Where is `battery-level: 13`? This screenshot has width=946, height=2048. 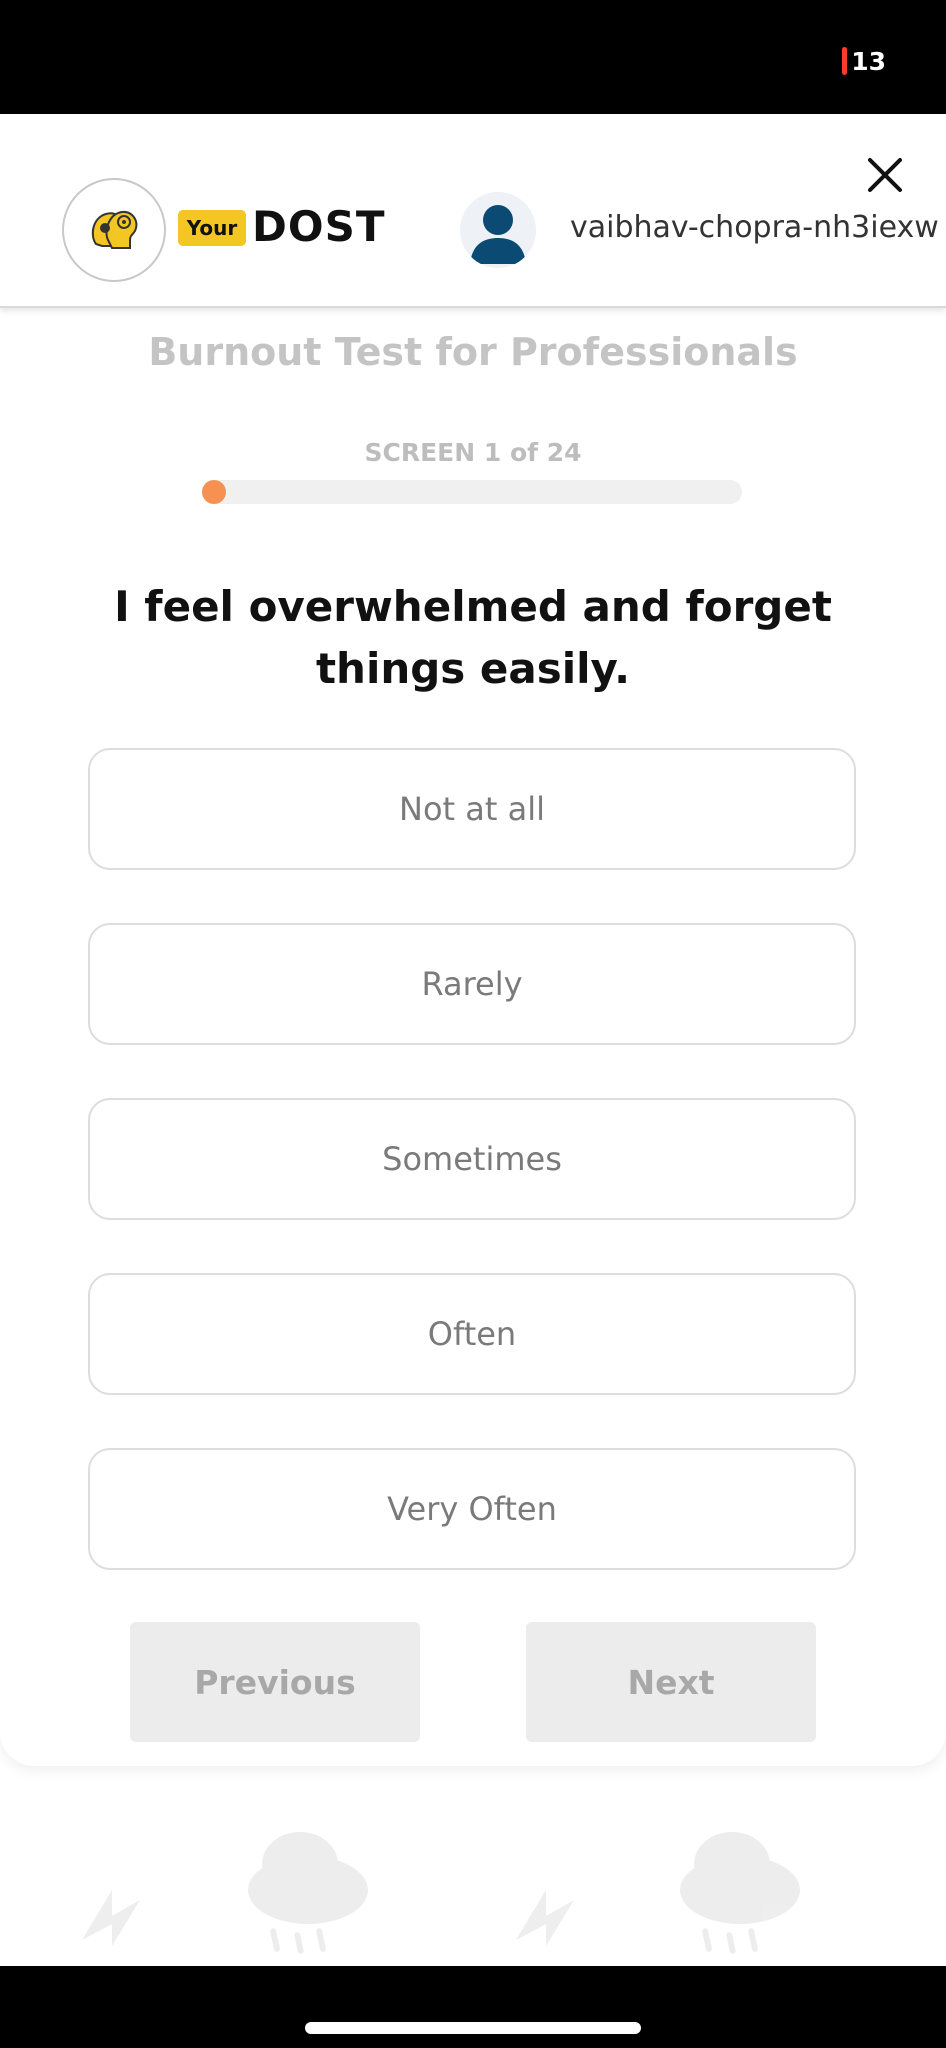
battery-level: 13 is located at coordinates (868, 61).